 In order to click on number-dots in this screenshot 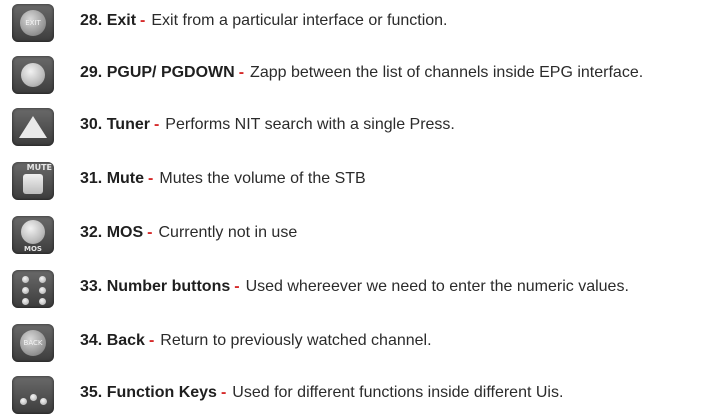, I will do `click(34, 290)`.